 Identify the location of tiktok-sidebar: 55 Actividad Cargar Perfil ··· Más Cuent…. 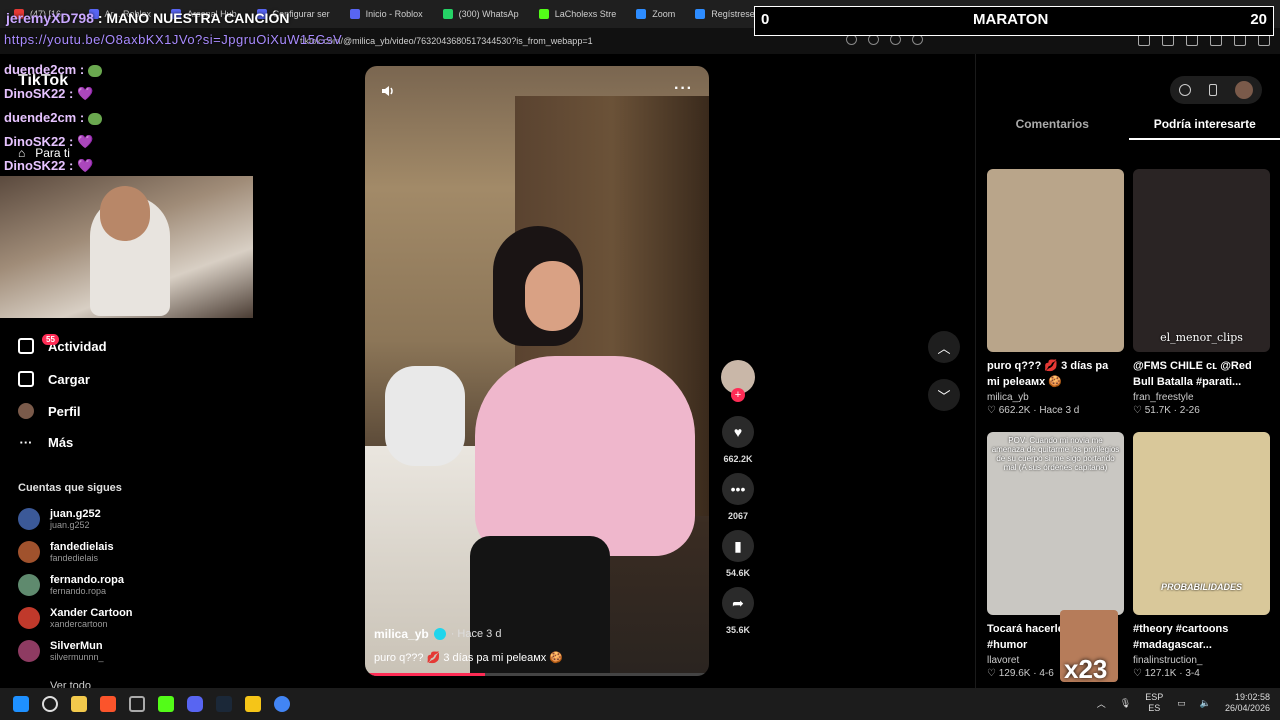
(165, 505).